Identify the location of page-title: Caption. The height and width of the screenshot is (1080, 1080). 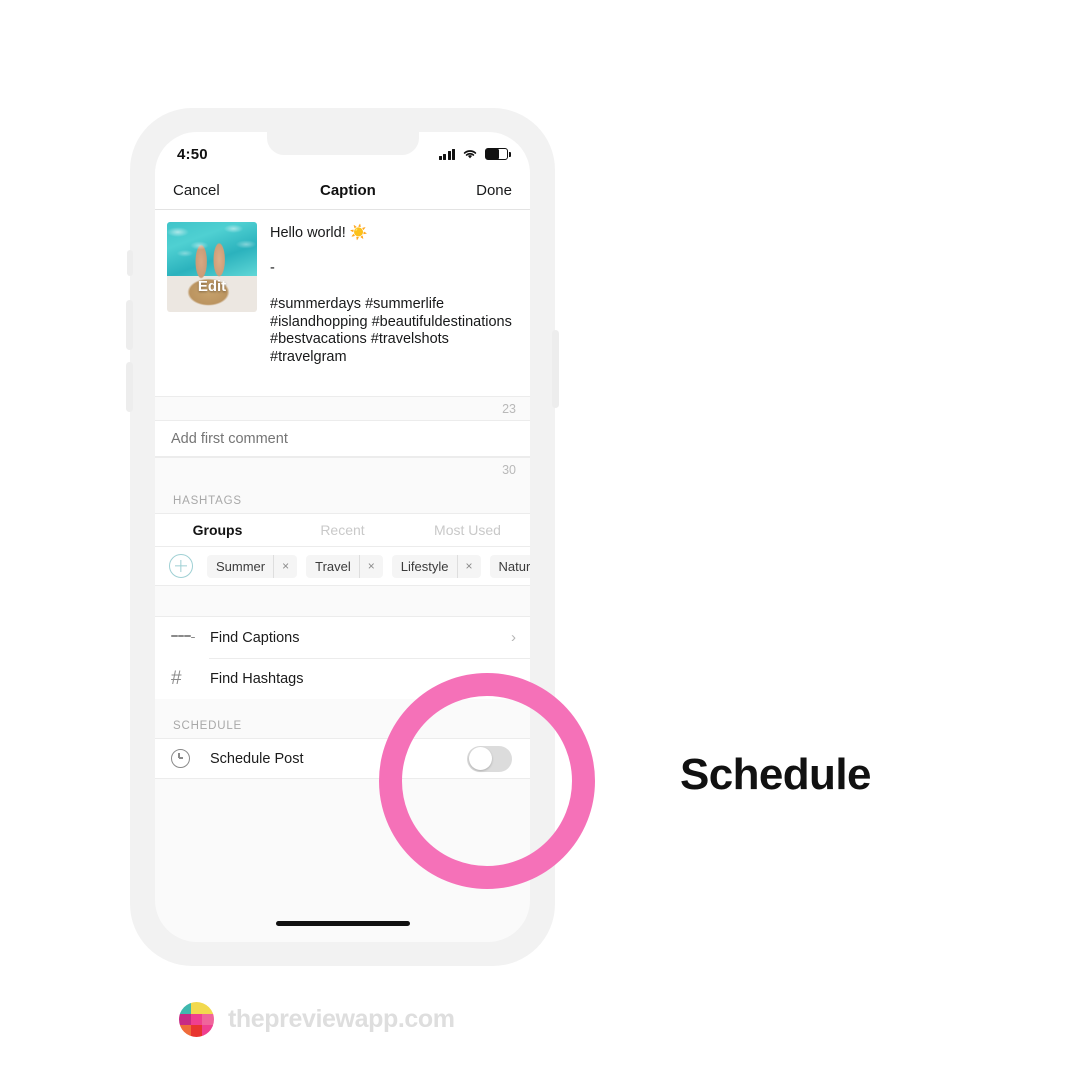
(348, 190).